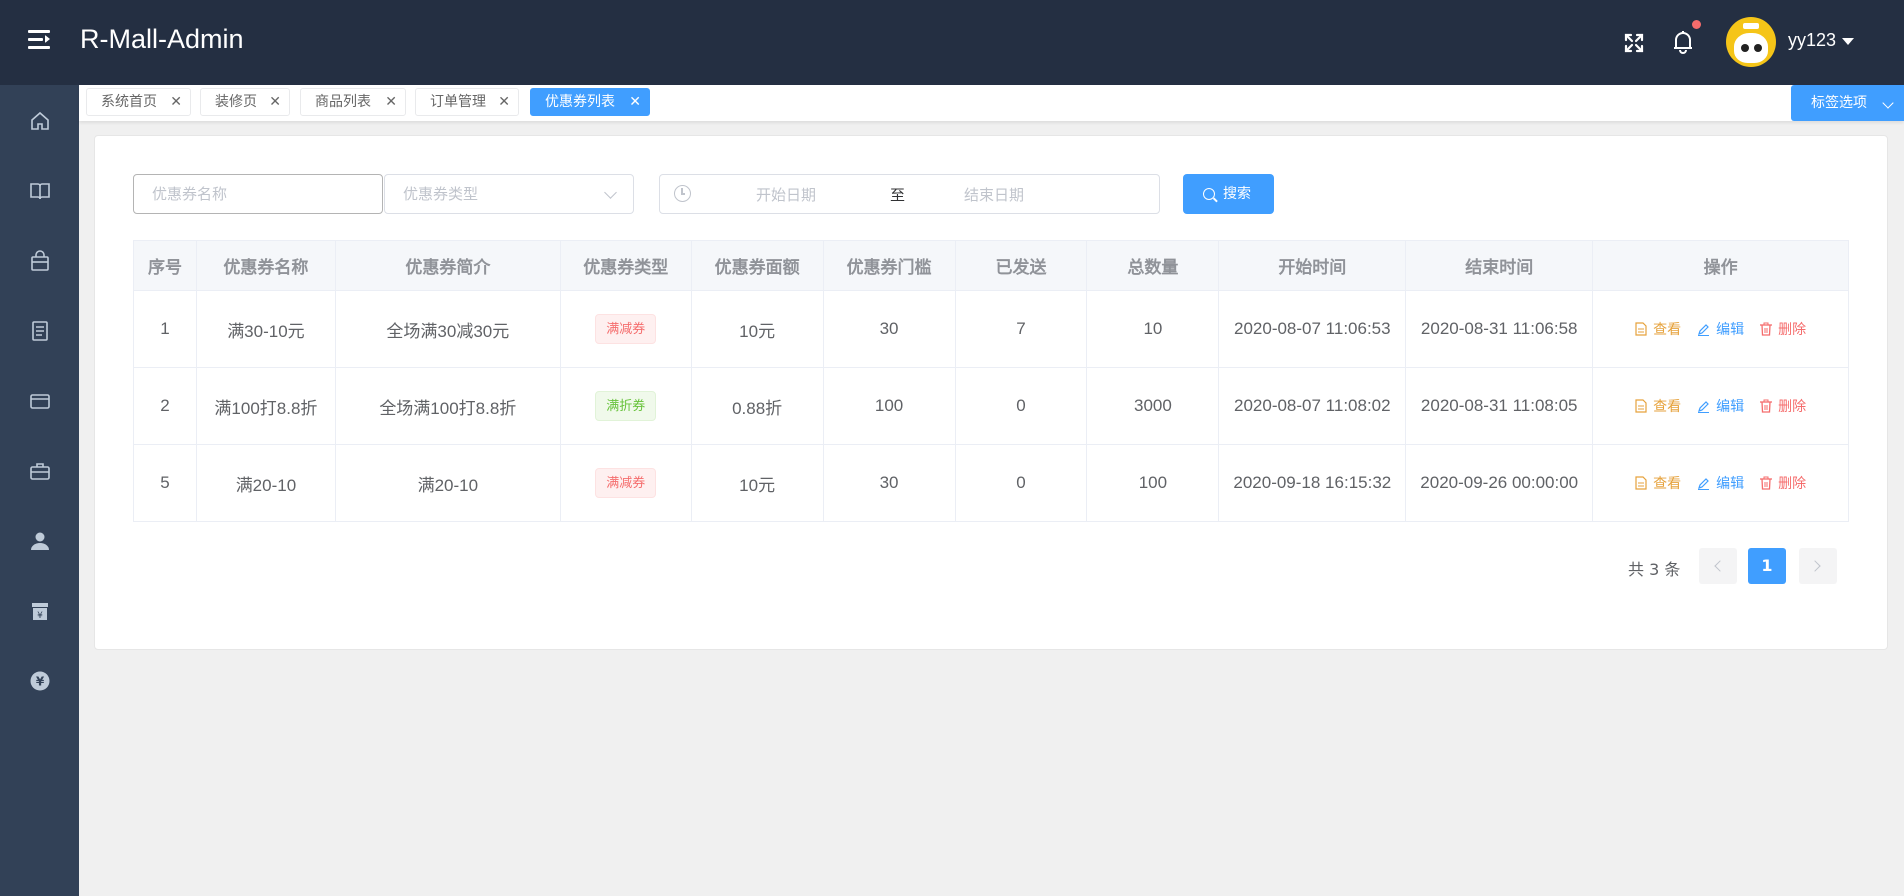 The width and height of the screenshot is (1904, 896). Describe the element at coordinates (889, 483) in the screenshot. I see `cell-threshold: 30` at that location.